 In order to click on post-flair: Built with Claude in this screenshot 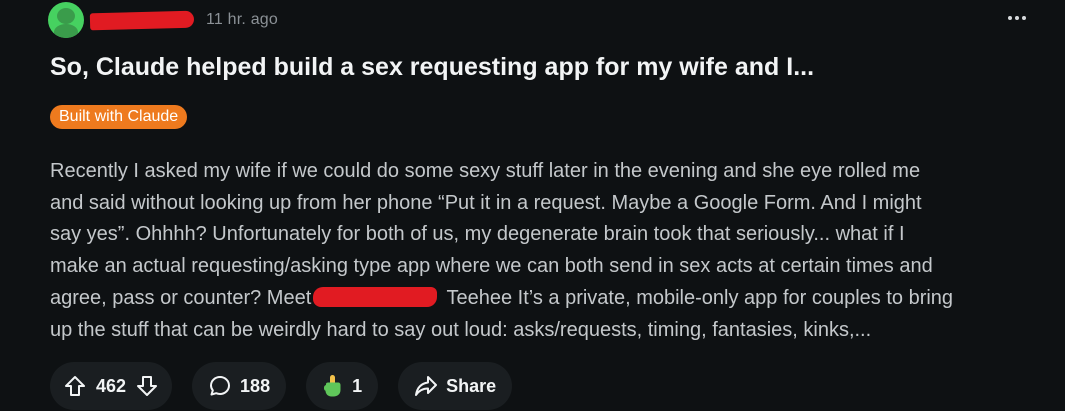, I will do `click(119, 117)`.